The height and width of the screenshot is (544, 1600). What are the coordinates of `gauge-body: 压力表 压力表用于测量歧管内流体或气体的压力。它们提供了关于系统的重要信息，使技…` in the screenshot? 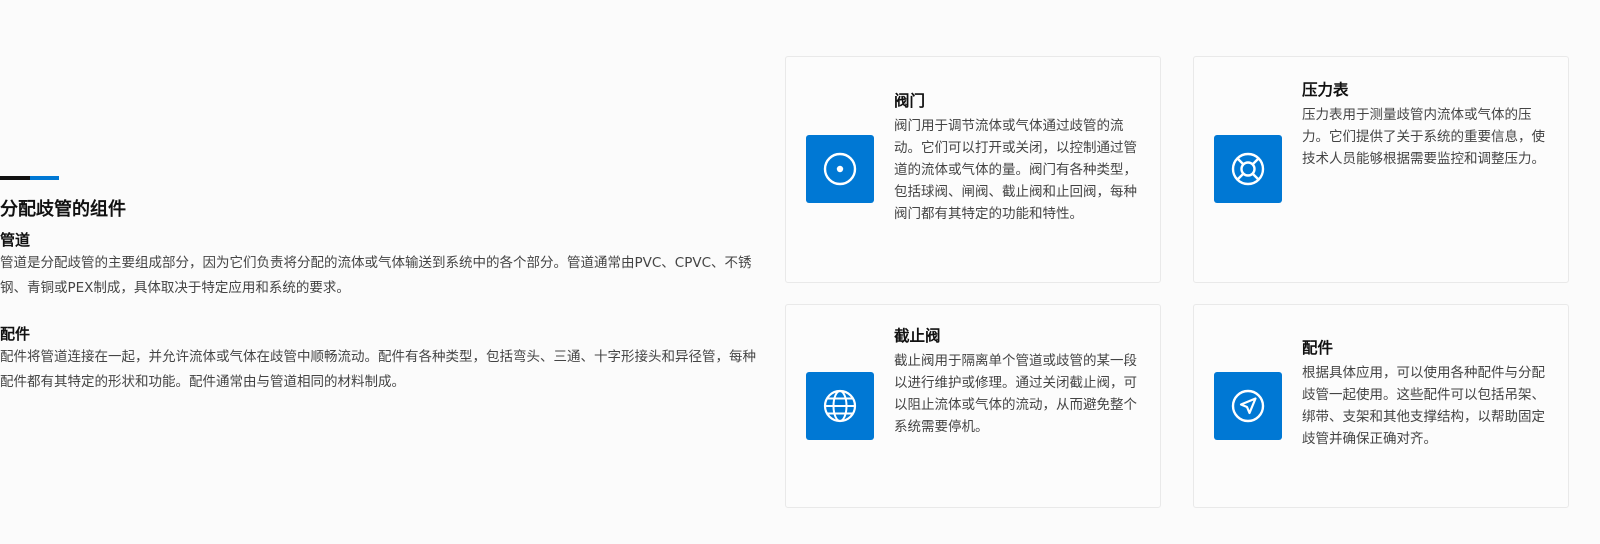 It's located at (1429, 124).